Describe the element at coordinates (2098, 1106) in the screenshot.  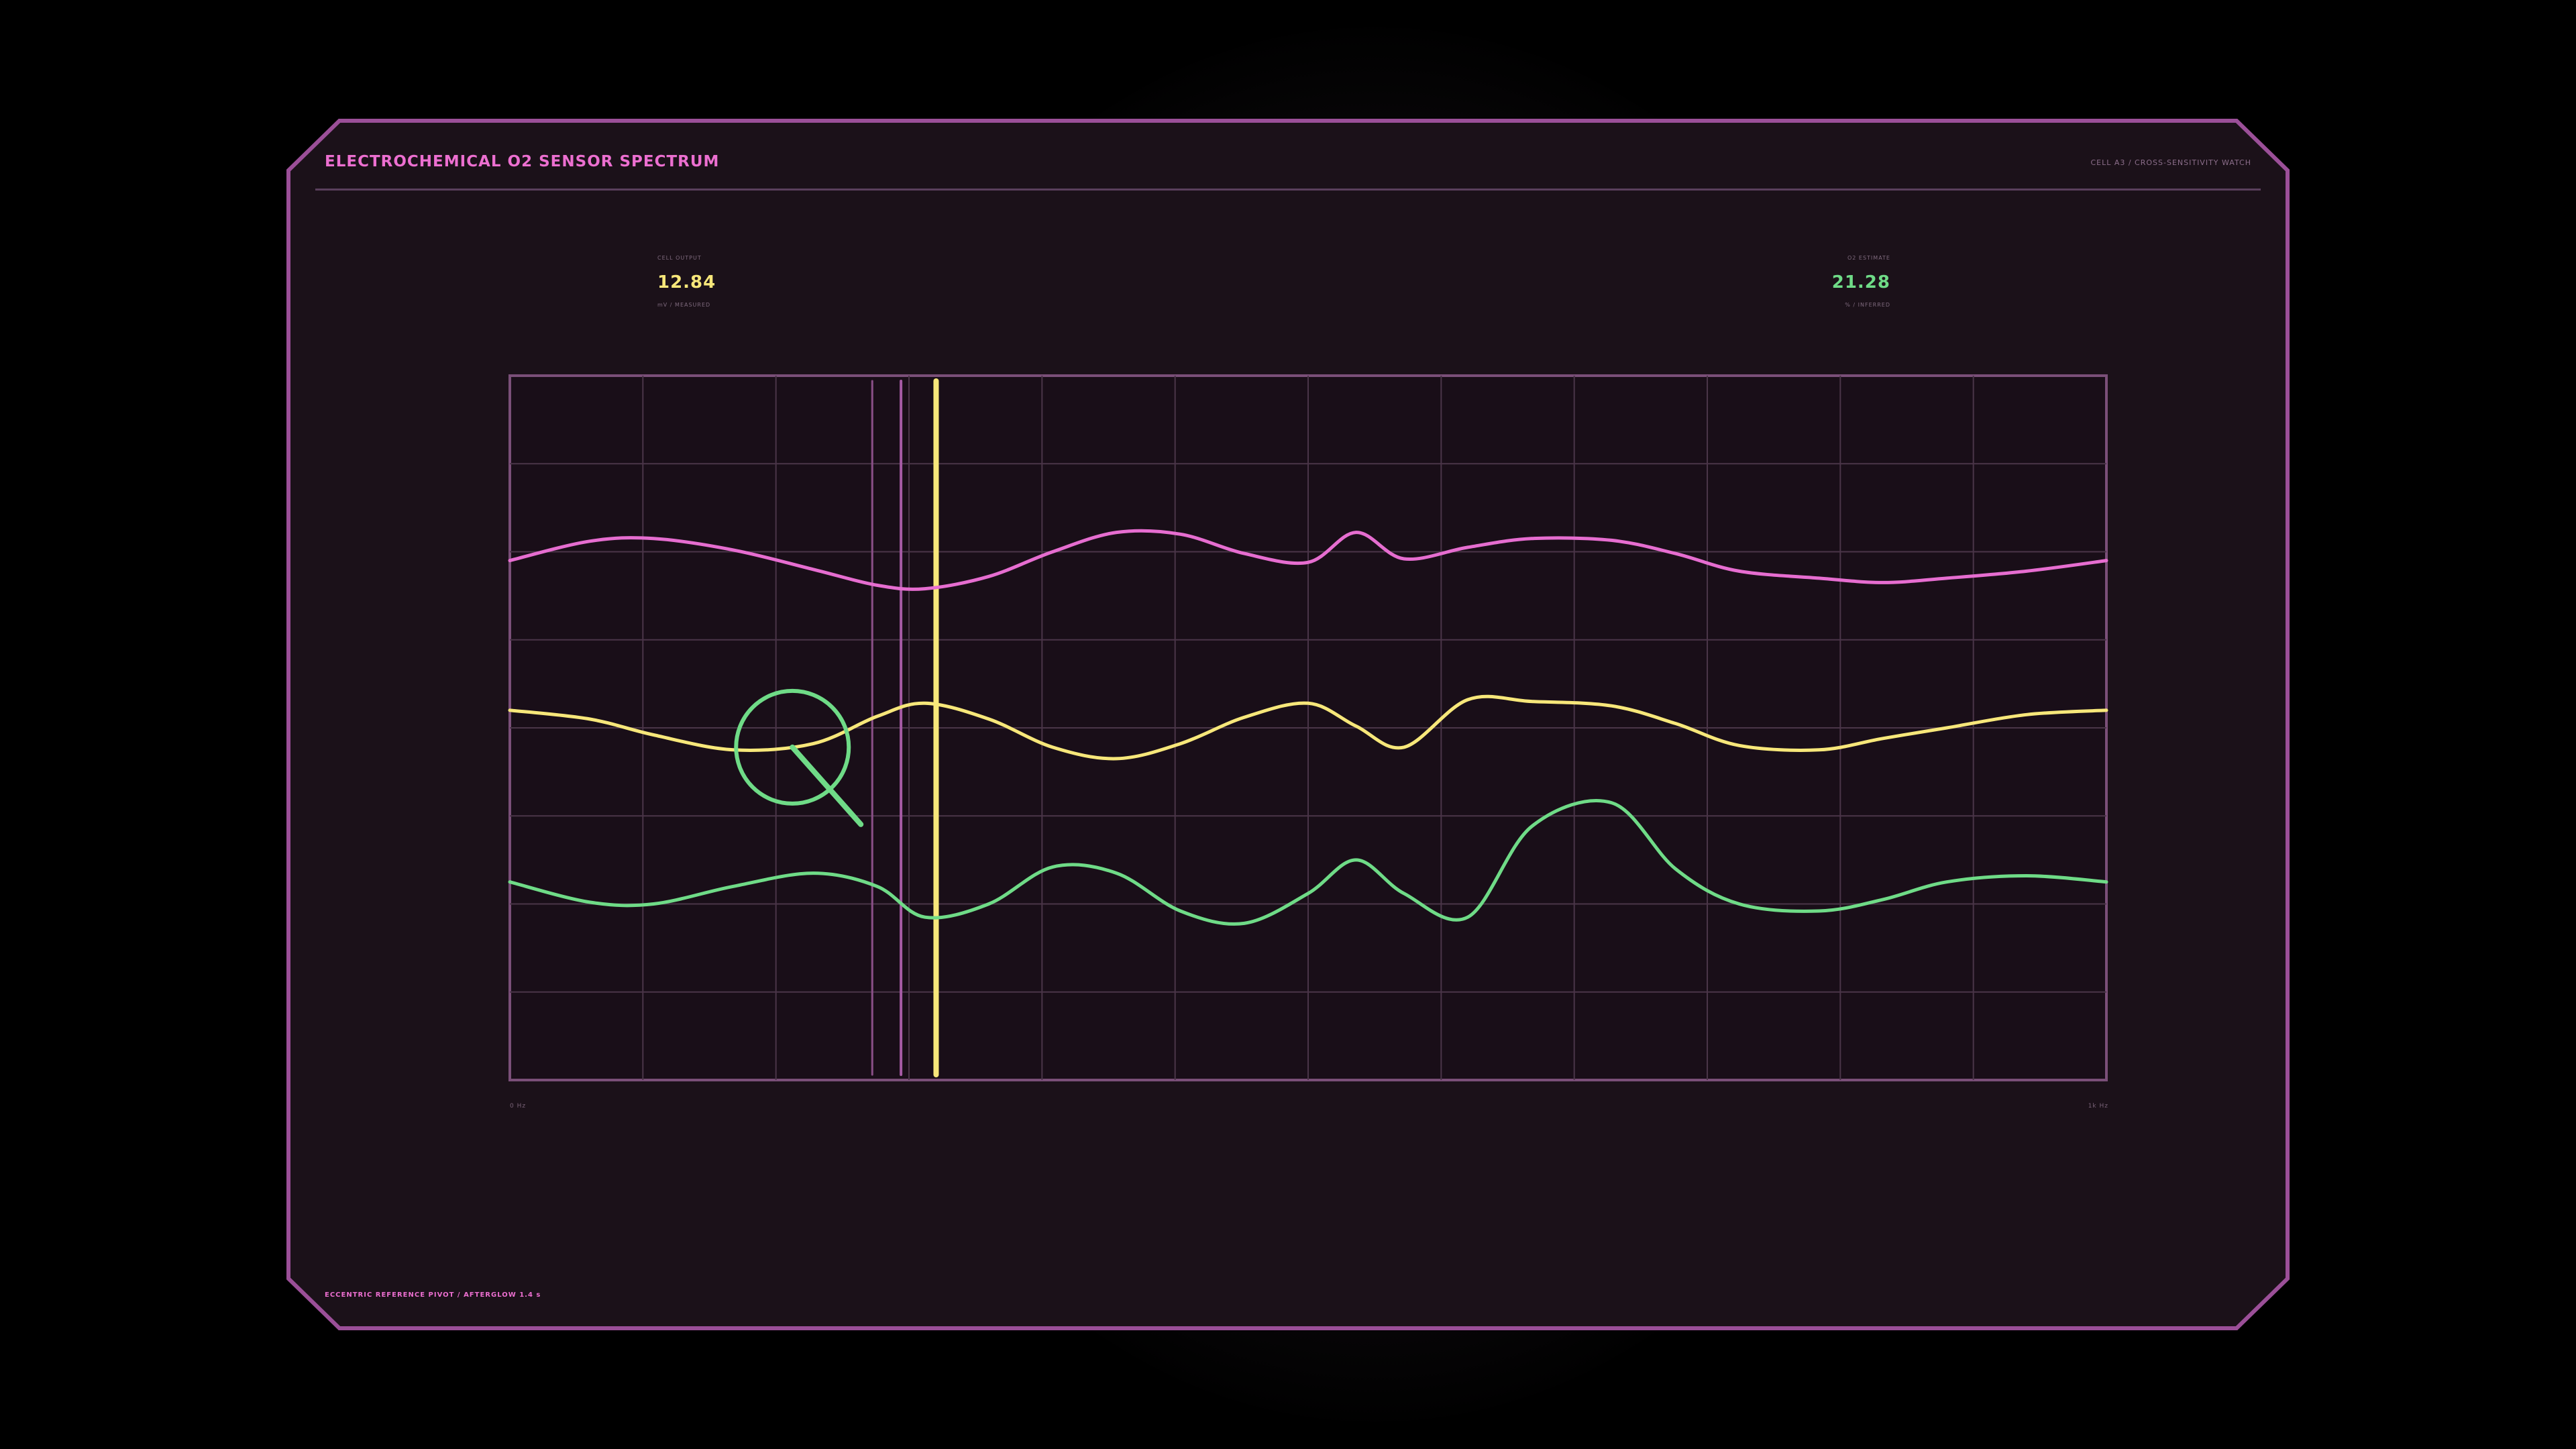
I see `x-tick-label-end: 1k Hz` at that location.